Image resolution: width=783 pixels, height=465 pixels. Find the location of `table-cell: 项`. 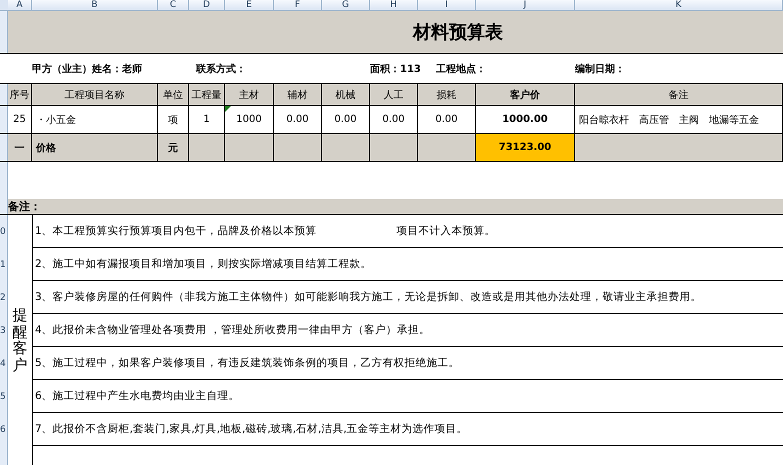

table-cell: 项 is located at coordinates (173, 119).